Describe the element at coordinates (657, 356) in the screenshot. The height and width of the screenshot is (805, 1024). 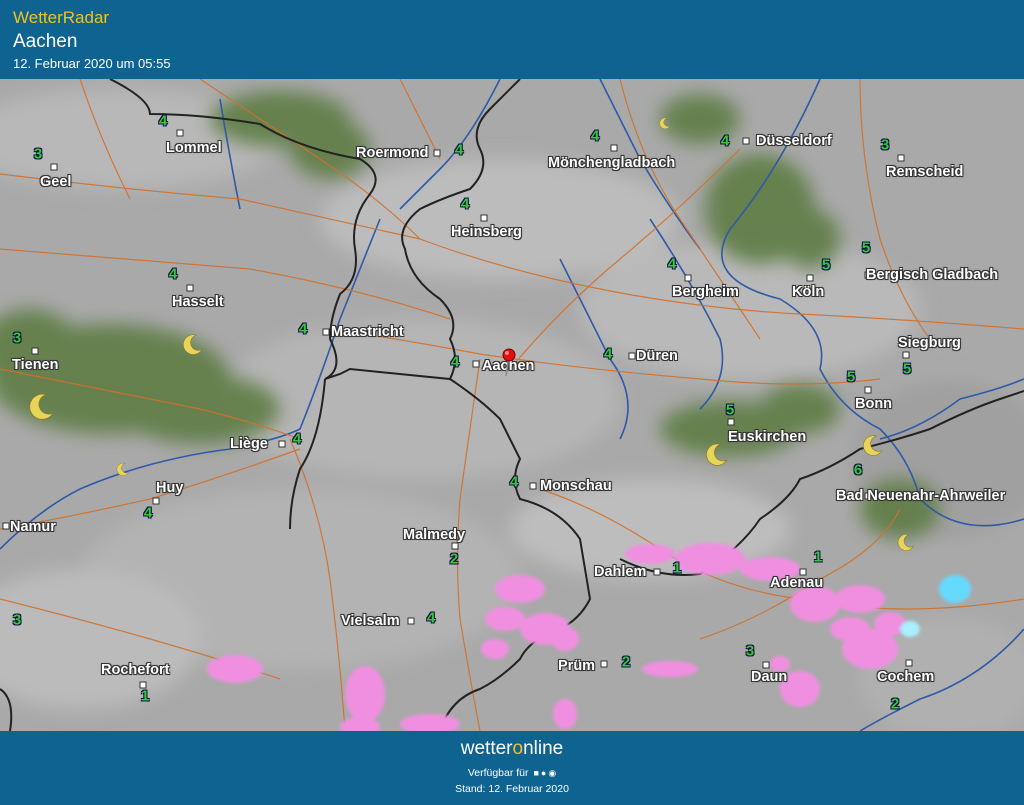
I see `city-label: Düren` at that location.